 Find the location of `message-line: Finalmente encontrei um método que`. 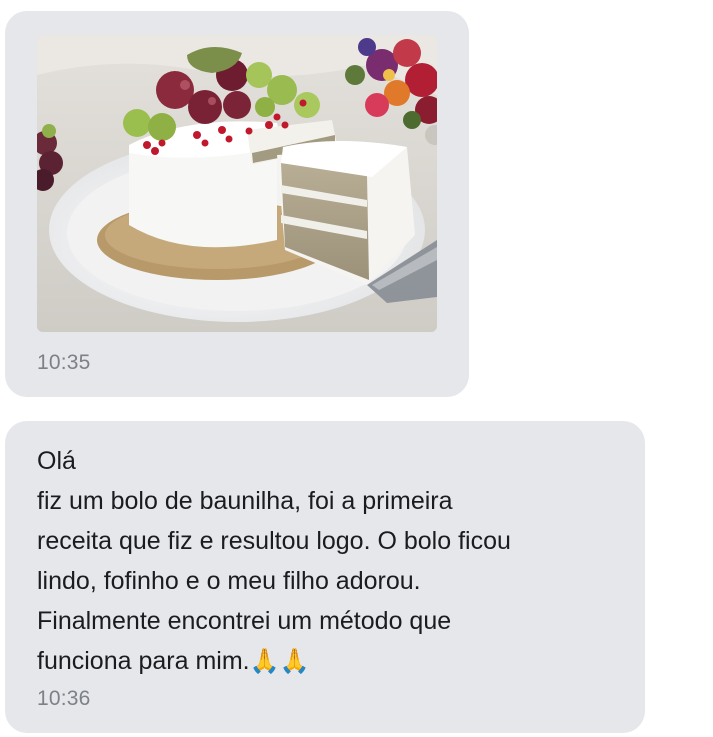

message-line: Finalmente encontrei um método que is located at coordinates (244, 621).